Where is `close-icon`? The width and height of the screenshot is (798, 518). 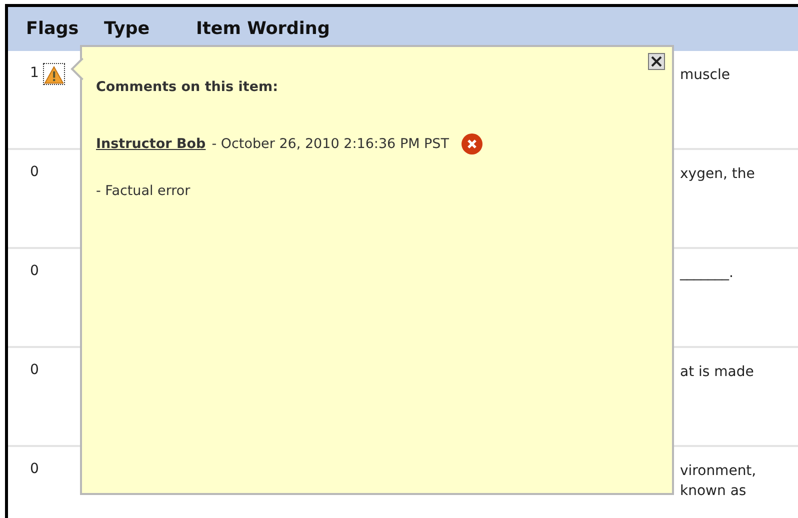
close-icon is located at coordinates (656, 61).